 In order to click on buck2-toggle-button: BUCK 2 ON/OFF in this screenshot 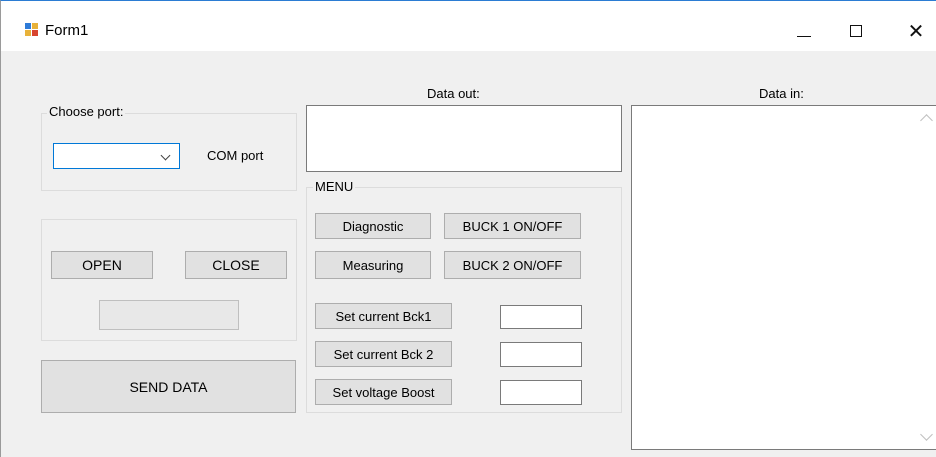, I will do `click(512, 265)`.